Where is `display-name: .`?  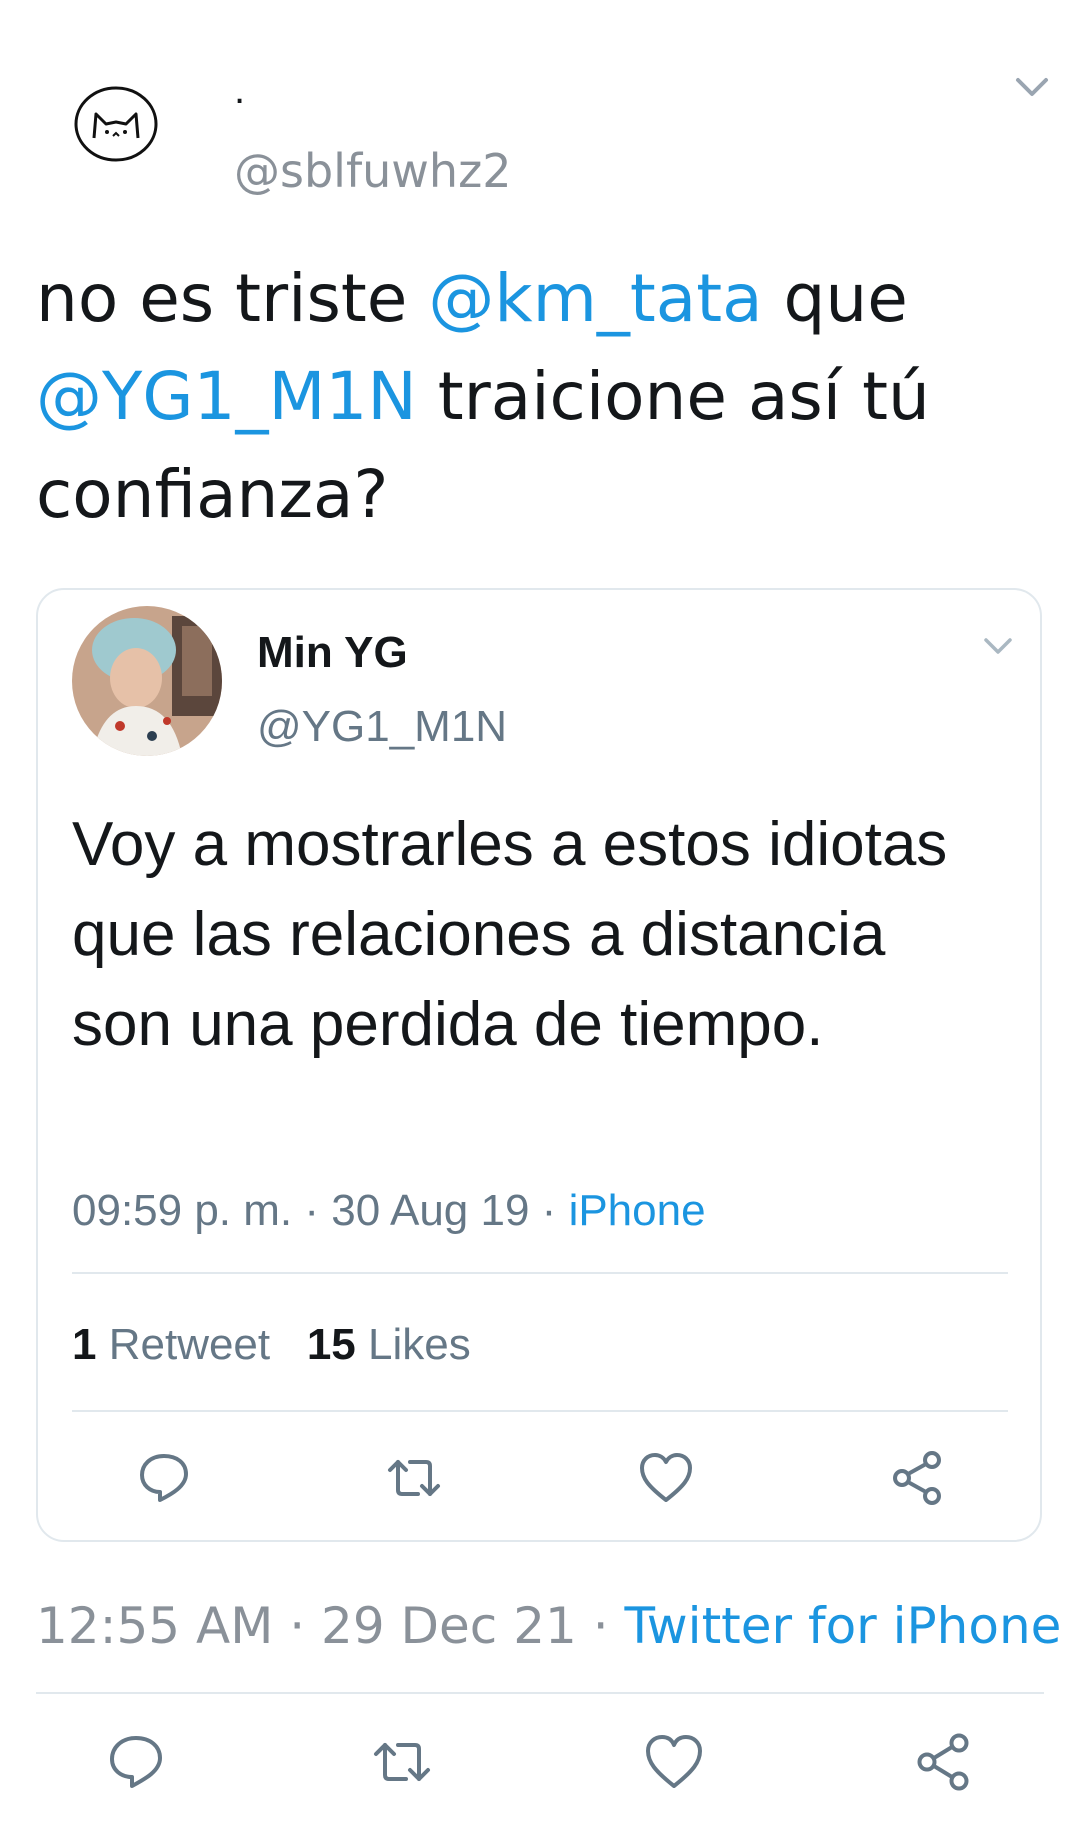 display-name: . is located at coordinates (239, 90).